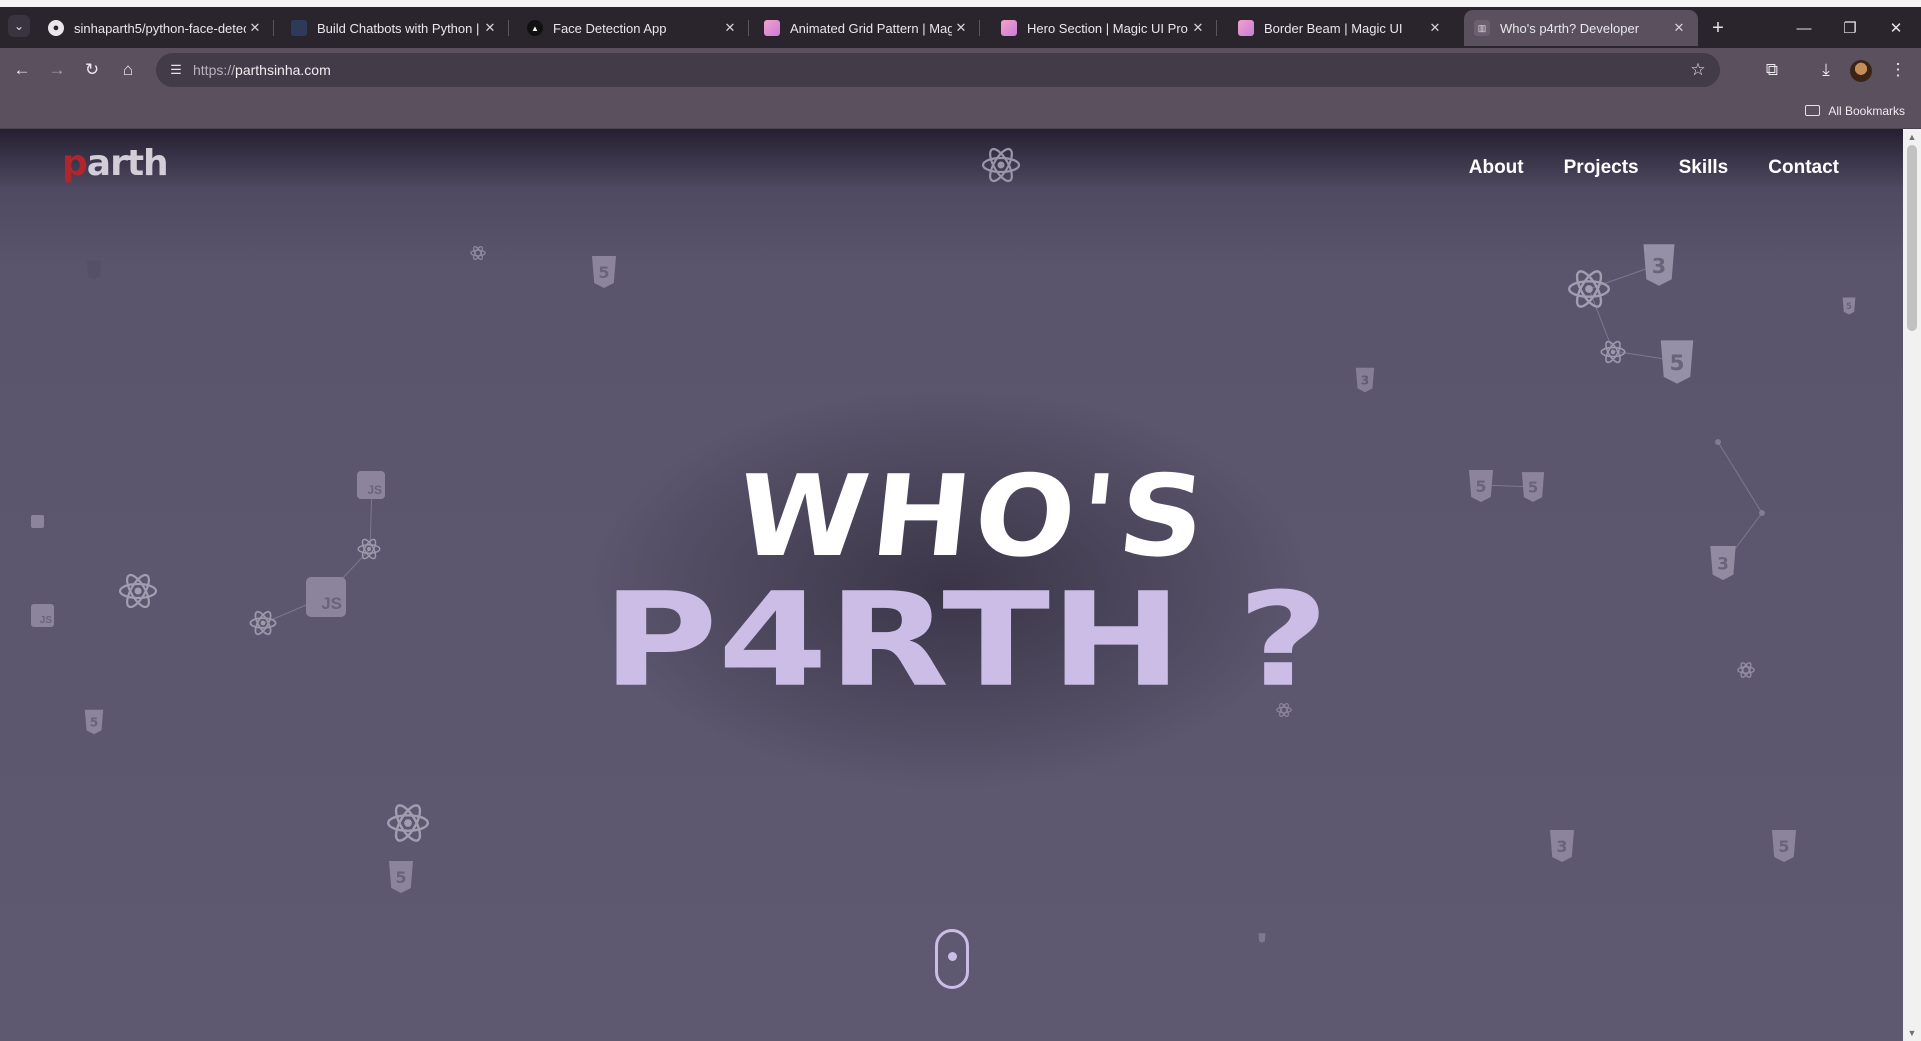 This screenshot has width=1921, height=1041. Describe the element at coordinates (128, 70) in the screenshot. I see `home-button: ⌂` at that location.